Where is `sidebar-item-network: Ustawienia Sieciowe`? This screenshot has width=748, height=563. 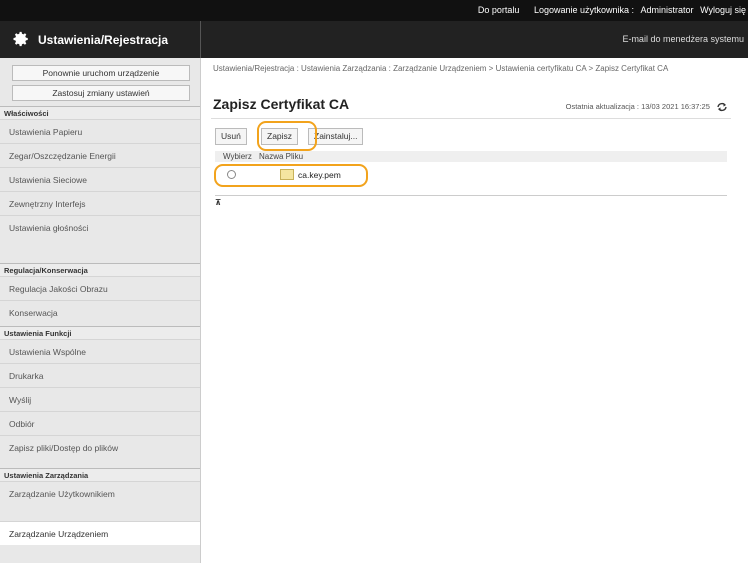
sidebar-item-network: Ustawienia Sieciowe is located at coordinates (100, 179).